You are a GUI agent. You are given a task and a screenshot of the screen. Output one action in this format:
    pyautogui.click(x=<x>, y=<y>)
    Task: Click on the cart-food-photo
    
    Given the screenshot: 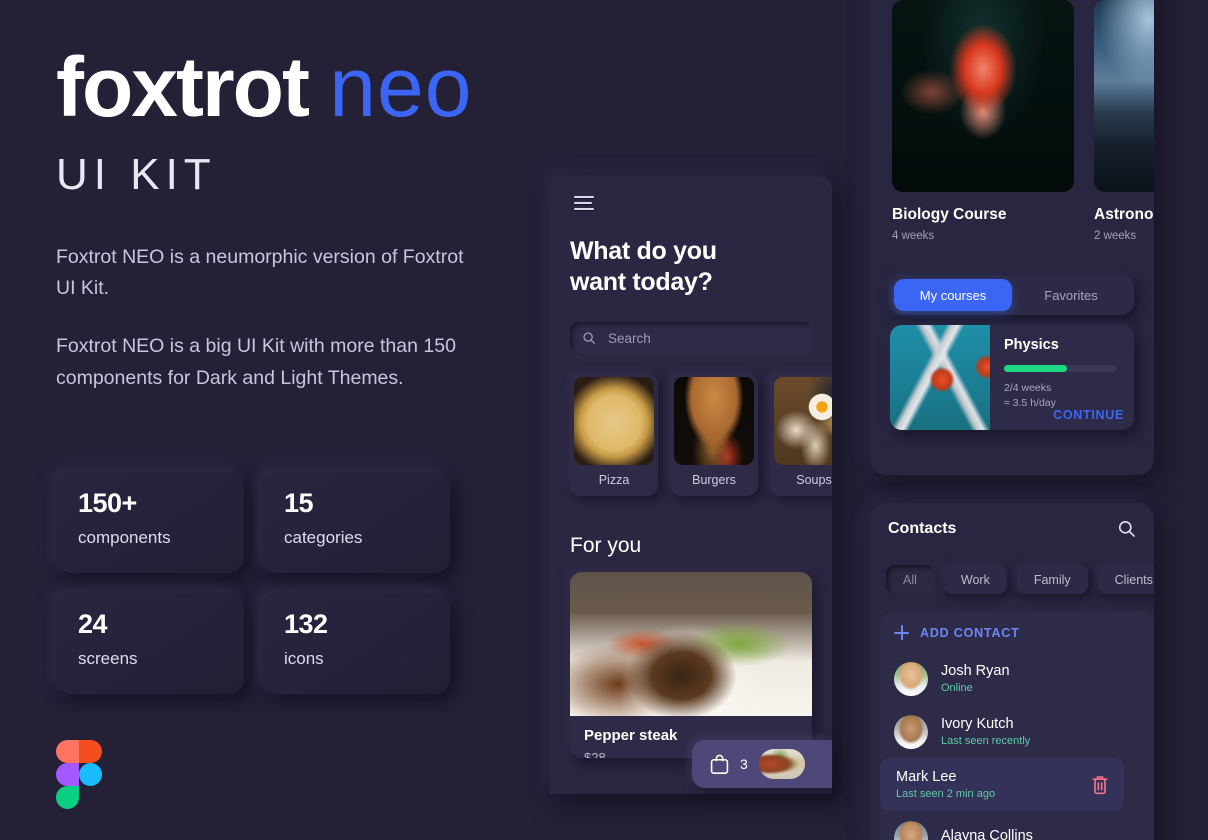 What is the action you would take?
    pyautogui.click(x=781, y=764)
    